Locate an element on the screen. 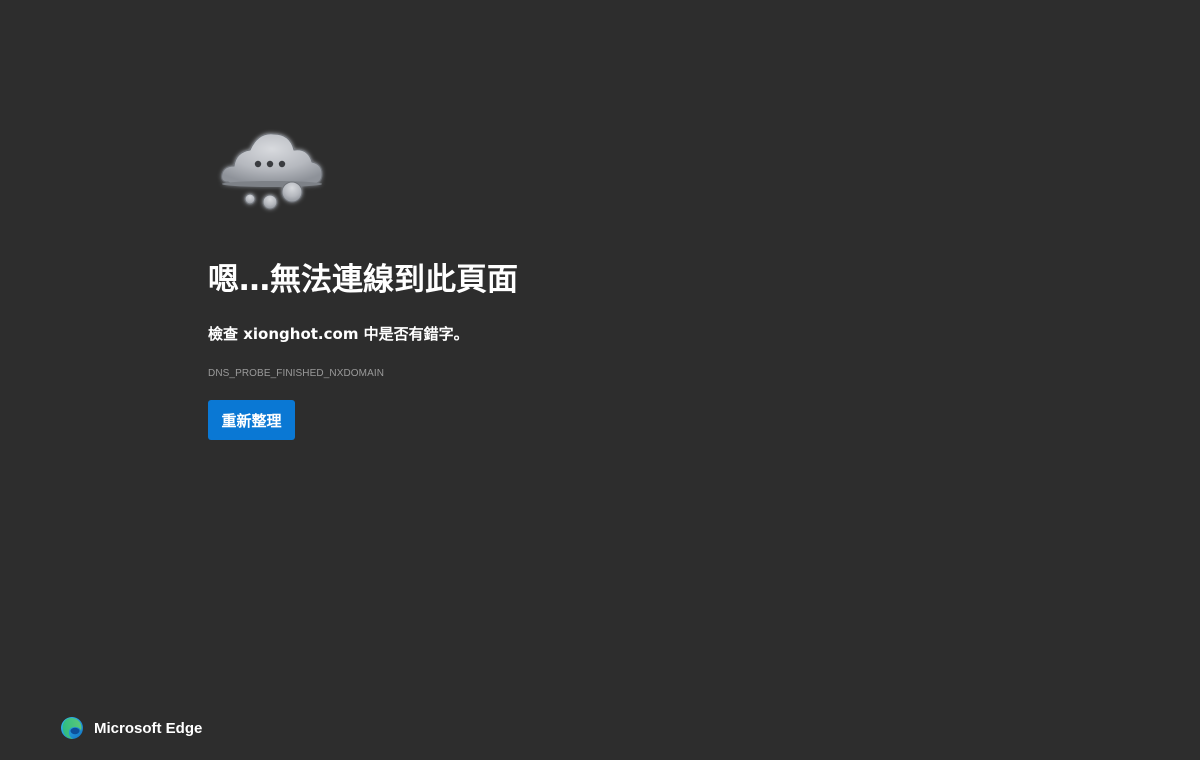  error-title: 嗯…無法連線到此頁面 is located at coordinates (363, 280).